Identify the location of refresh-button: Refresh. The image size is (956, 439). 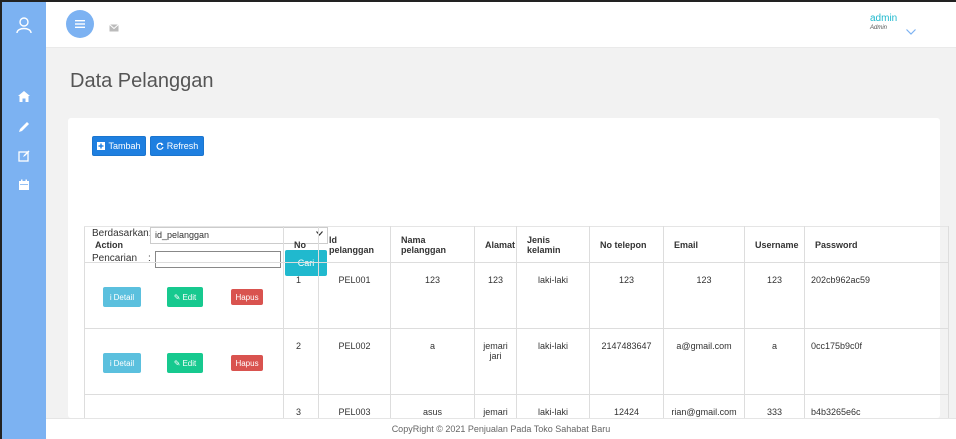
(177, 146).